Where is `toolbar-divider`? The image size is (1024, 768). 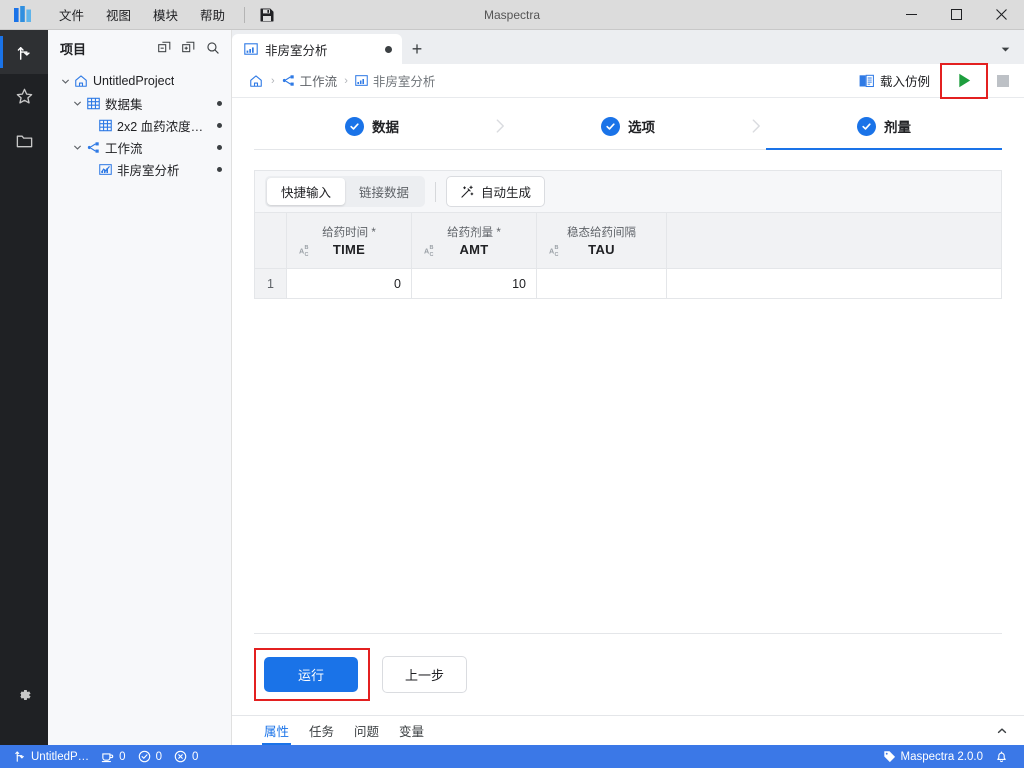
toolbar-divider is located at coordinates (245, 14).